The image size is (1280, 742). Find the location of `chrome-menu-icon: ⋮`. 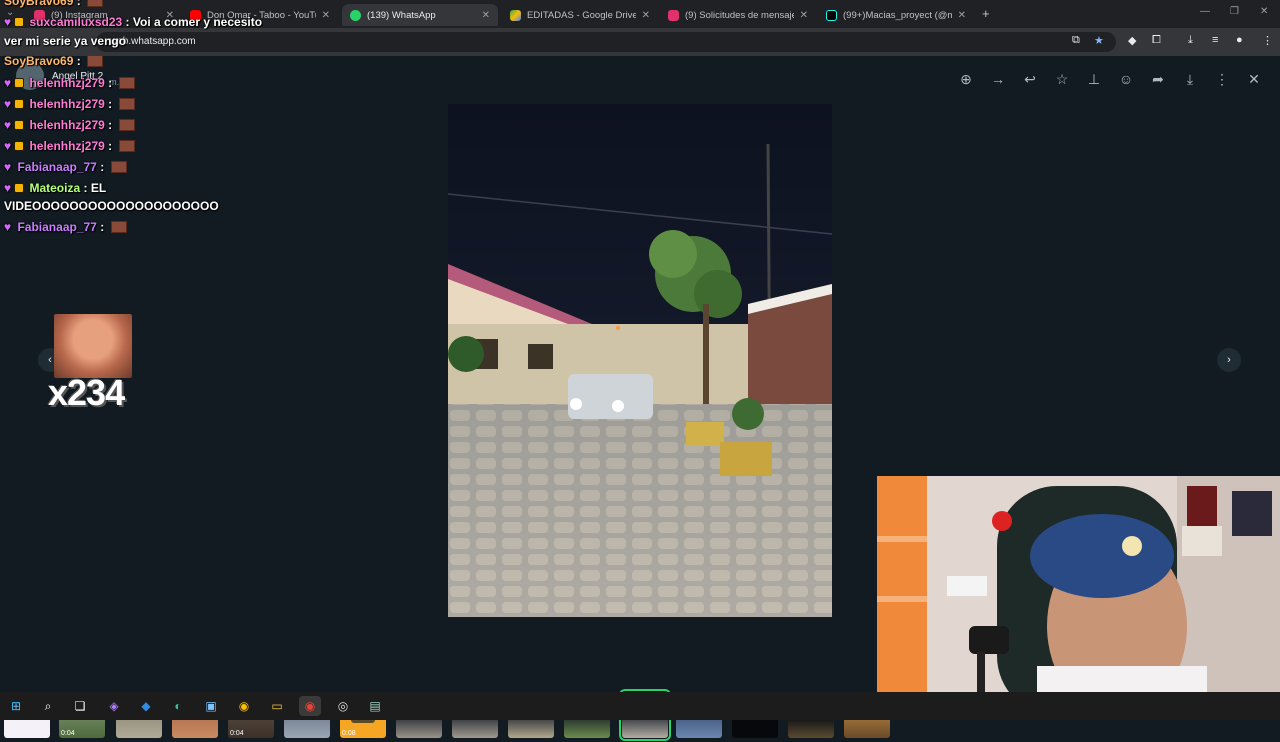

chrome-menu-icon: ⋮ is located at coordinates (1267, 40).